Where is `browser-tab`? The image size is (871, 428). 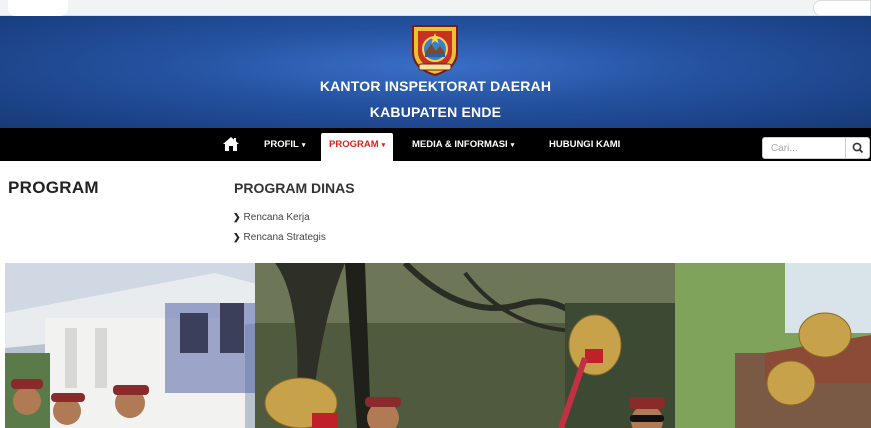
browser-tab is located at coordinates (38, 8).